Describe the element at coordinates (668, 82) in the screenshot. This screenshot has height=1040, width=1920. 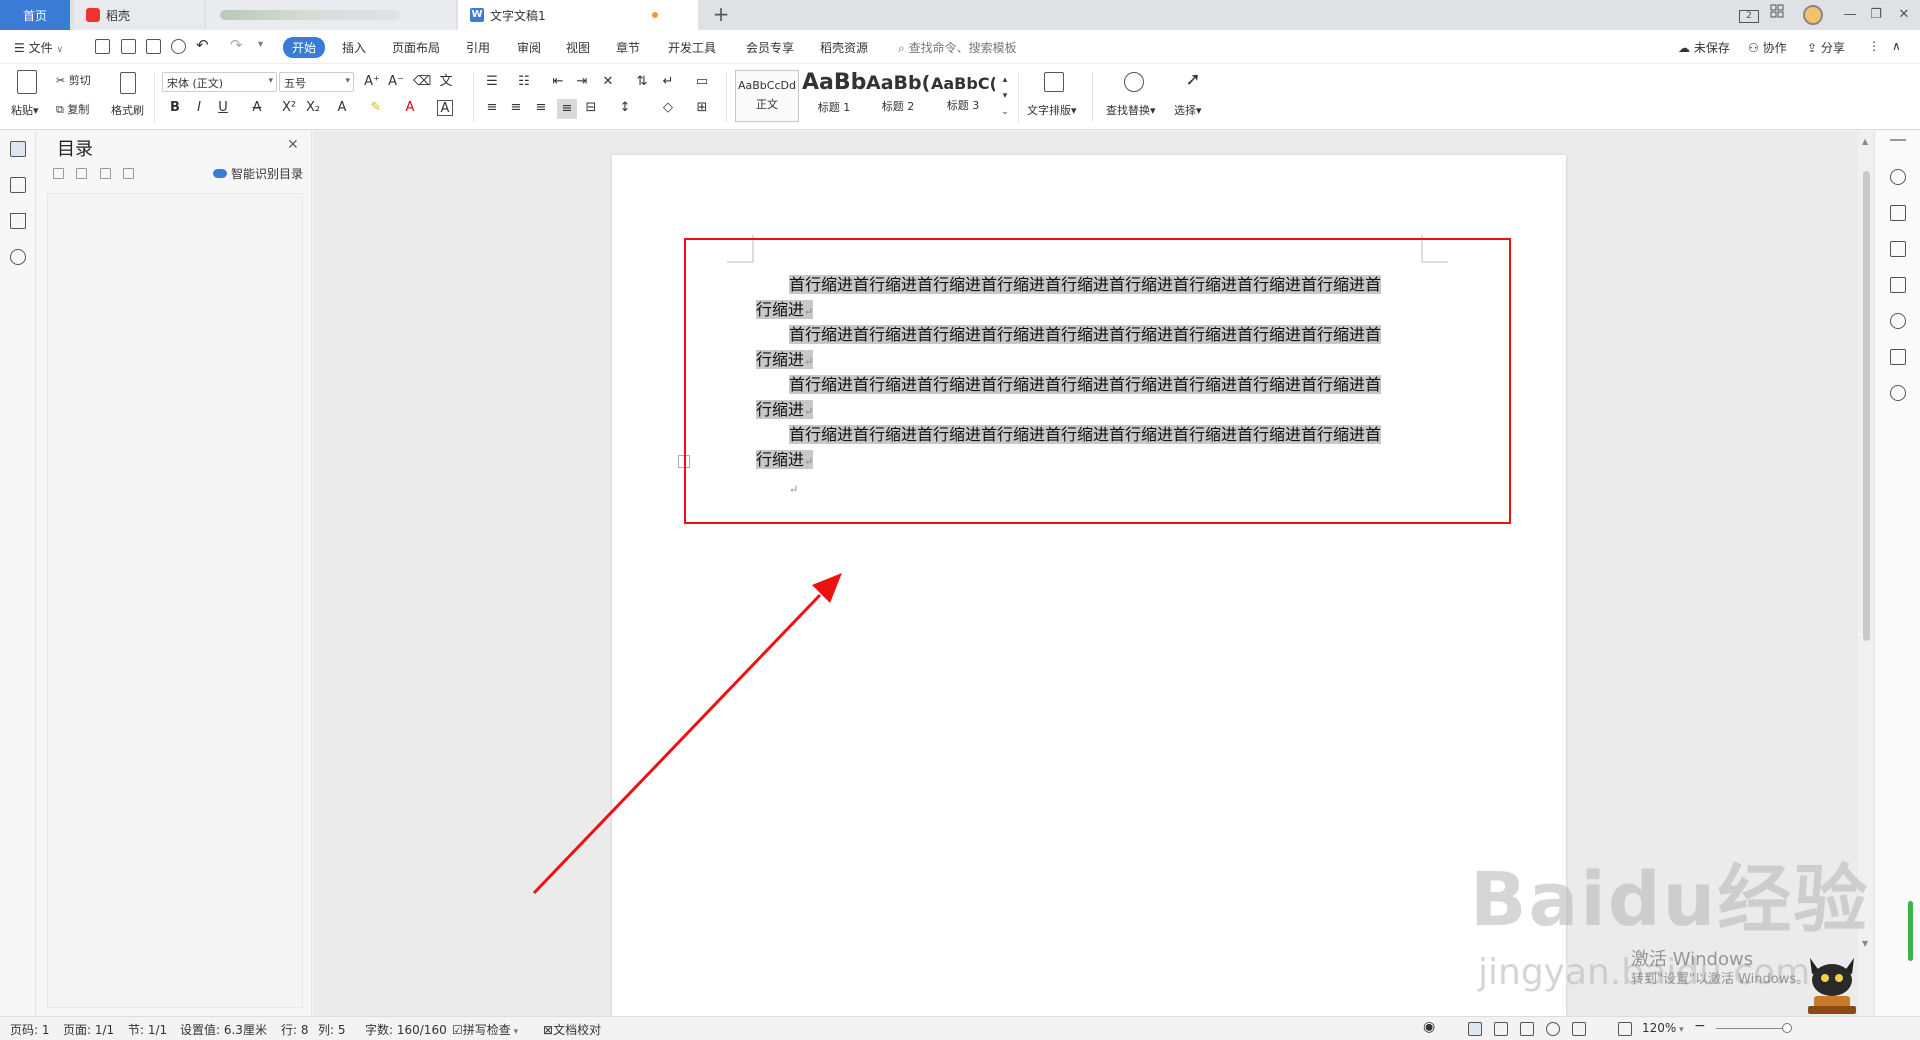
I see `show-marks-icon: ↵` at that location.